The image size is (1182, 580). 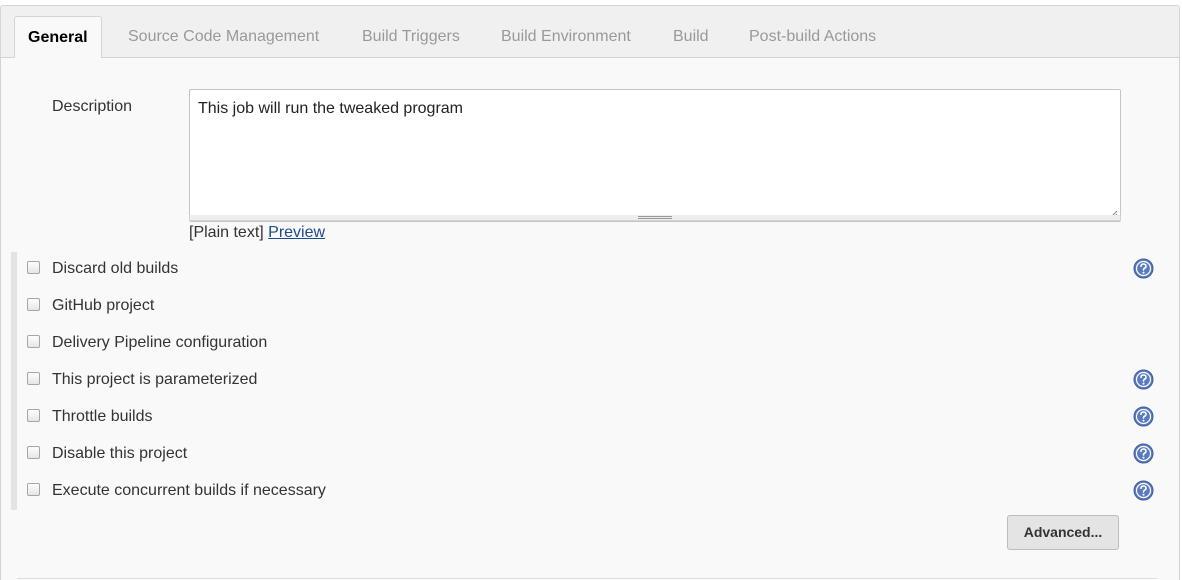 What do you see at coordinates (812, 36) in the screenshot?
I see `tab-post-build-actions: Post-build Actions` at bounding box center [812, 36].